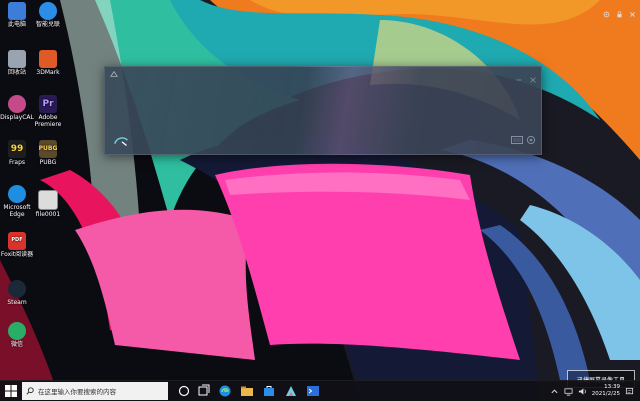  I want to click on keyboard-icon, so click(517, 140).